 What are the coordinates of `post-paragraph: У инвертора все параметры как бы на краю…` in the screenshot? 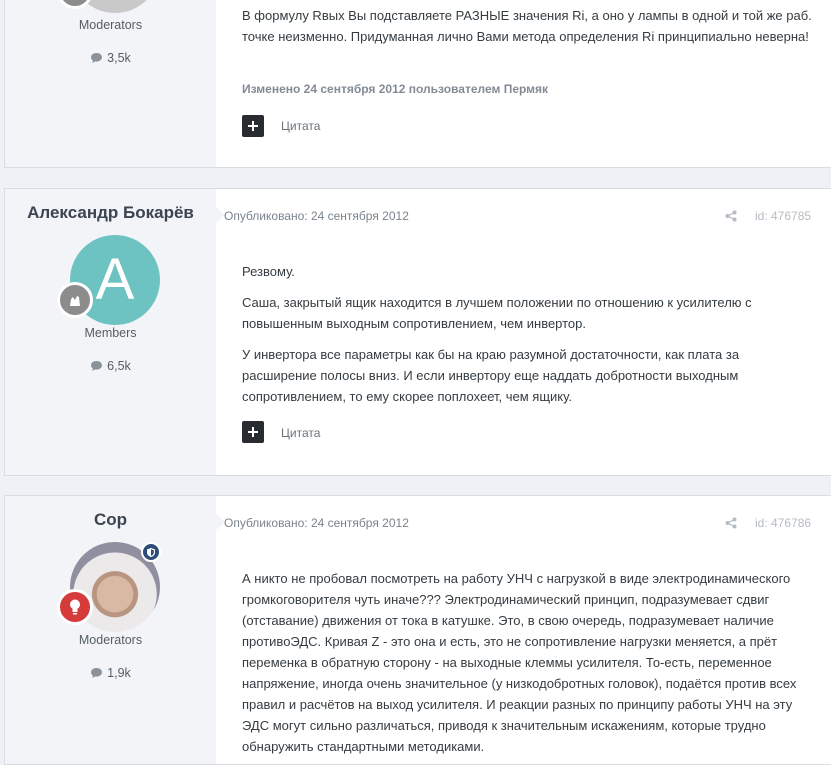 It's located at (491, 375).